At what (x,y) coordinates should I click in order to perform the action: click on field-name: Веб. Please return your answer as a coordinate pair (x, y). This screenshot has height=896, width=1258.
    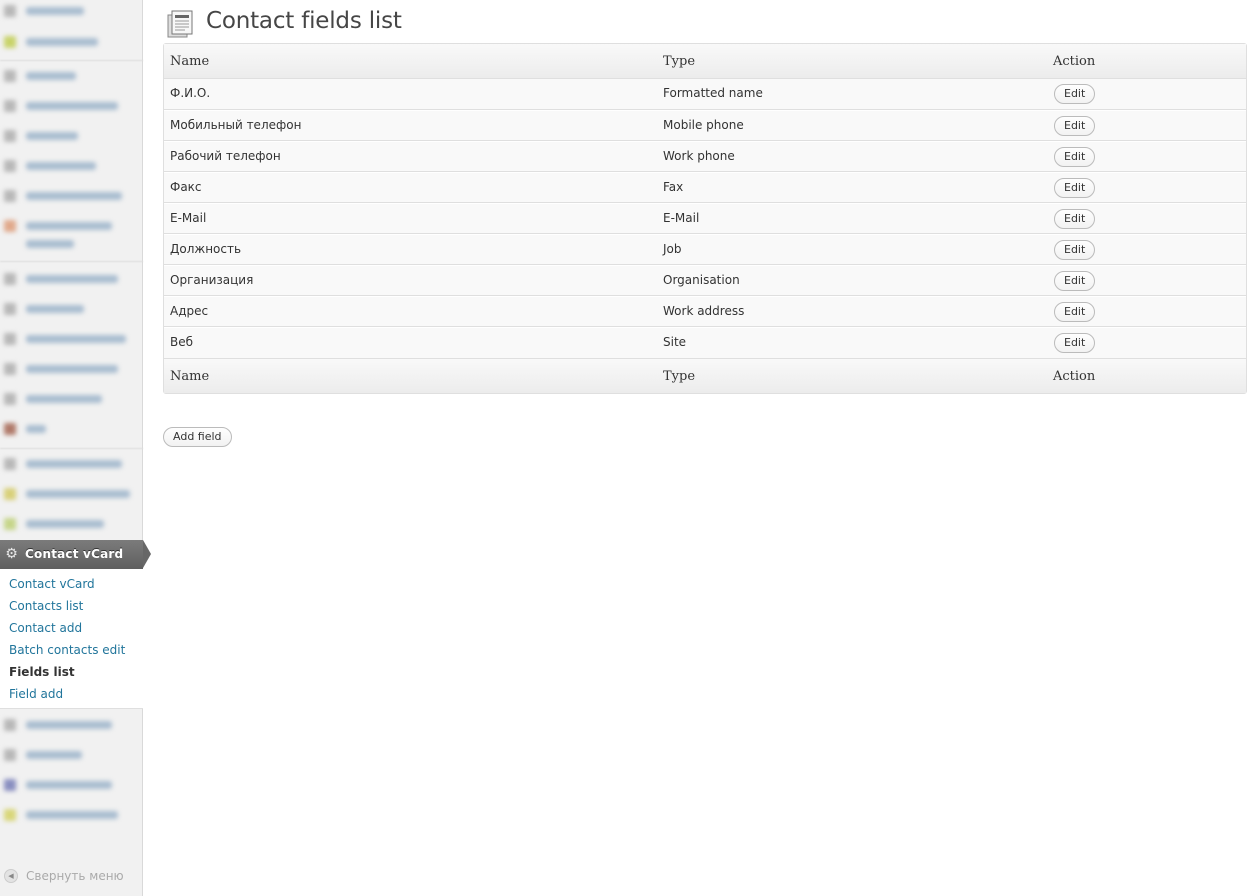
    Looking at the image, I should click on (182, 342).